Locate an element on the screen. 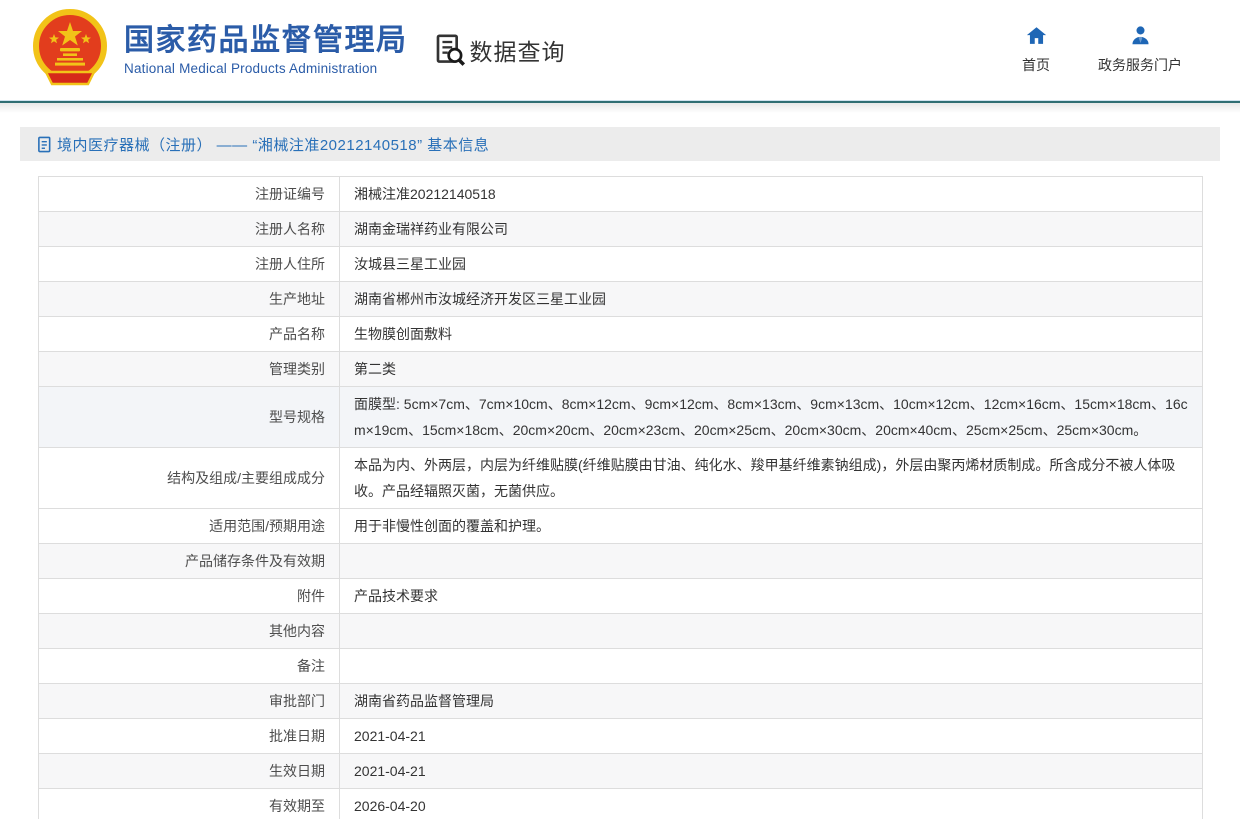 The width and height of the screenshot is (1240, 819). nav-item-home: 首页 is located at coordinates (1036, 50).